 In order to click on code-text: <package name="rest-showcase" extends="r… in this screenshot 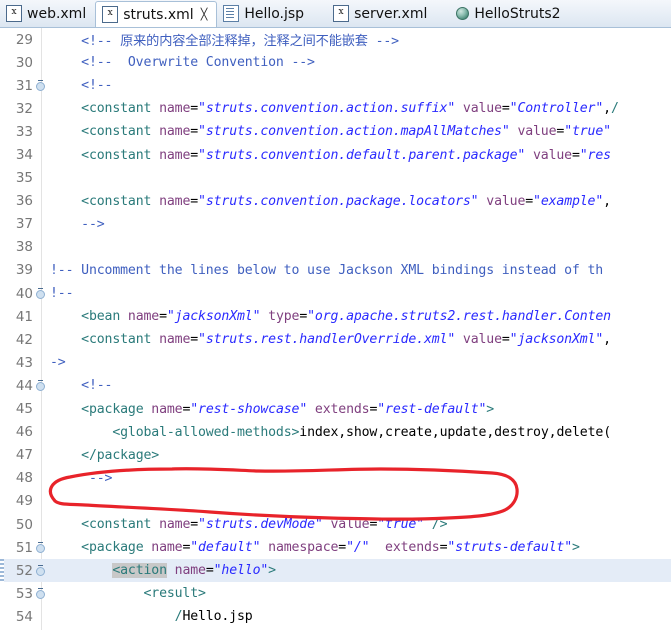, I will do `click(359, 409)`.